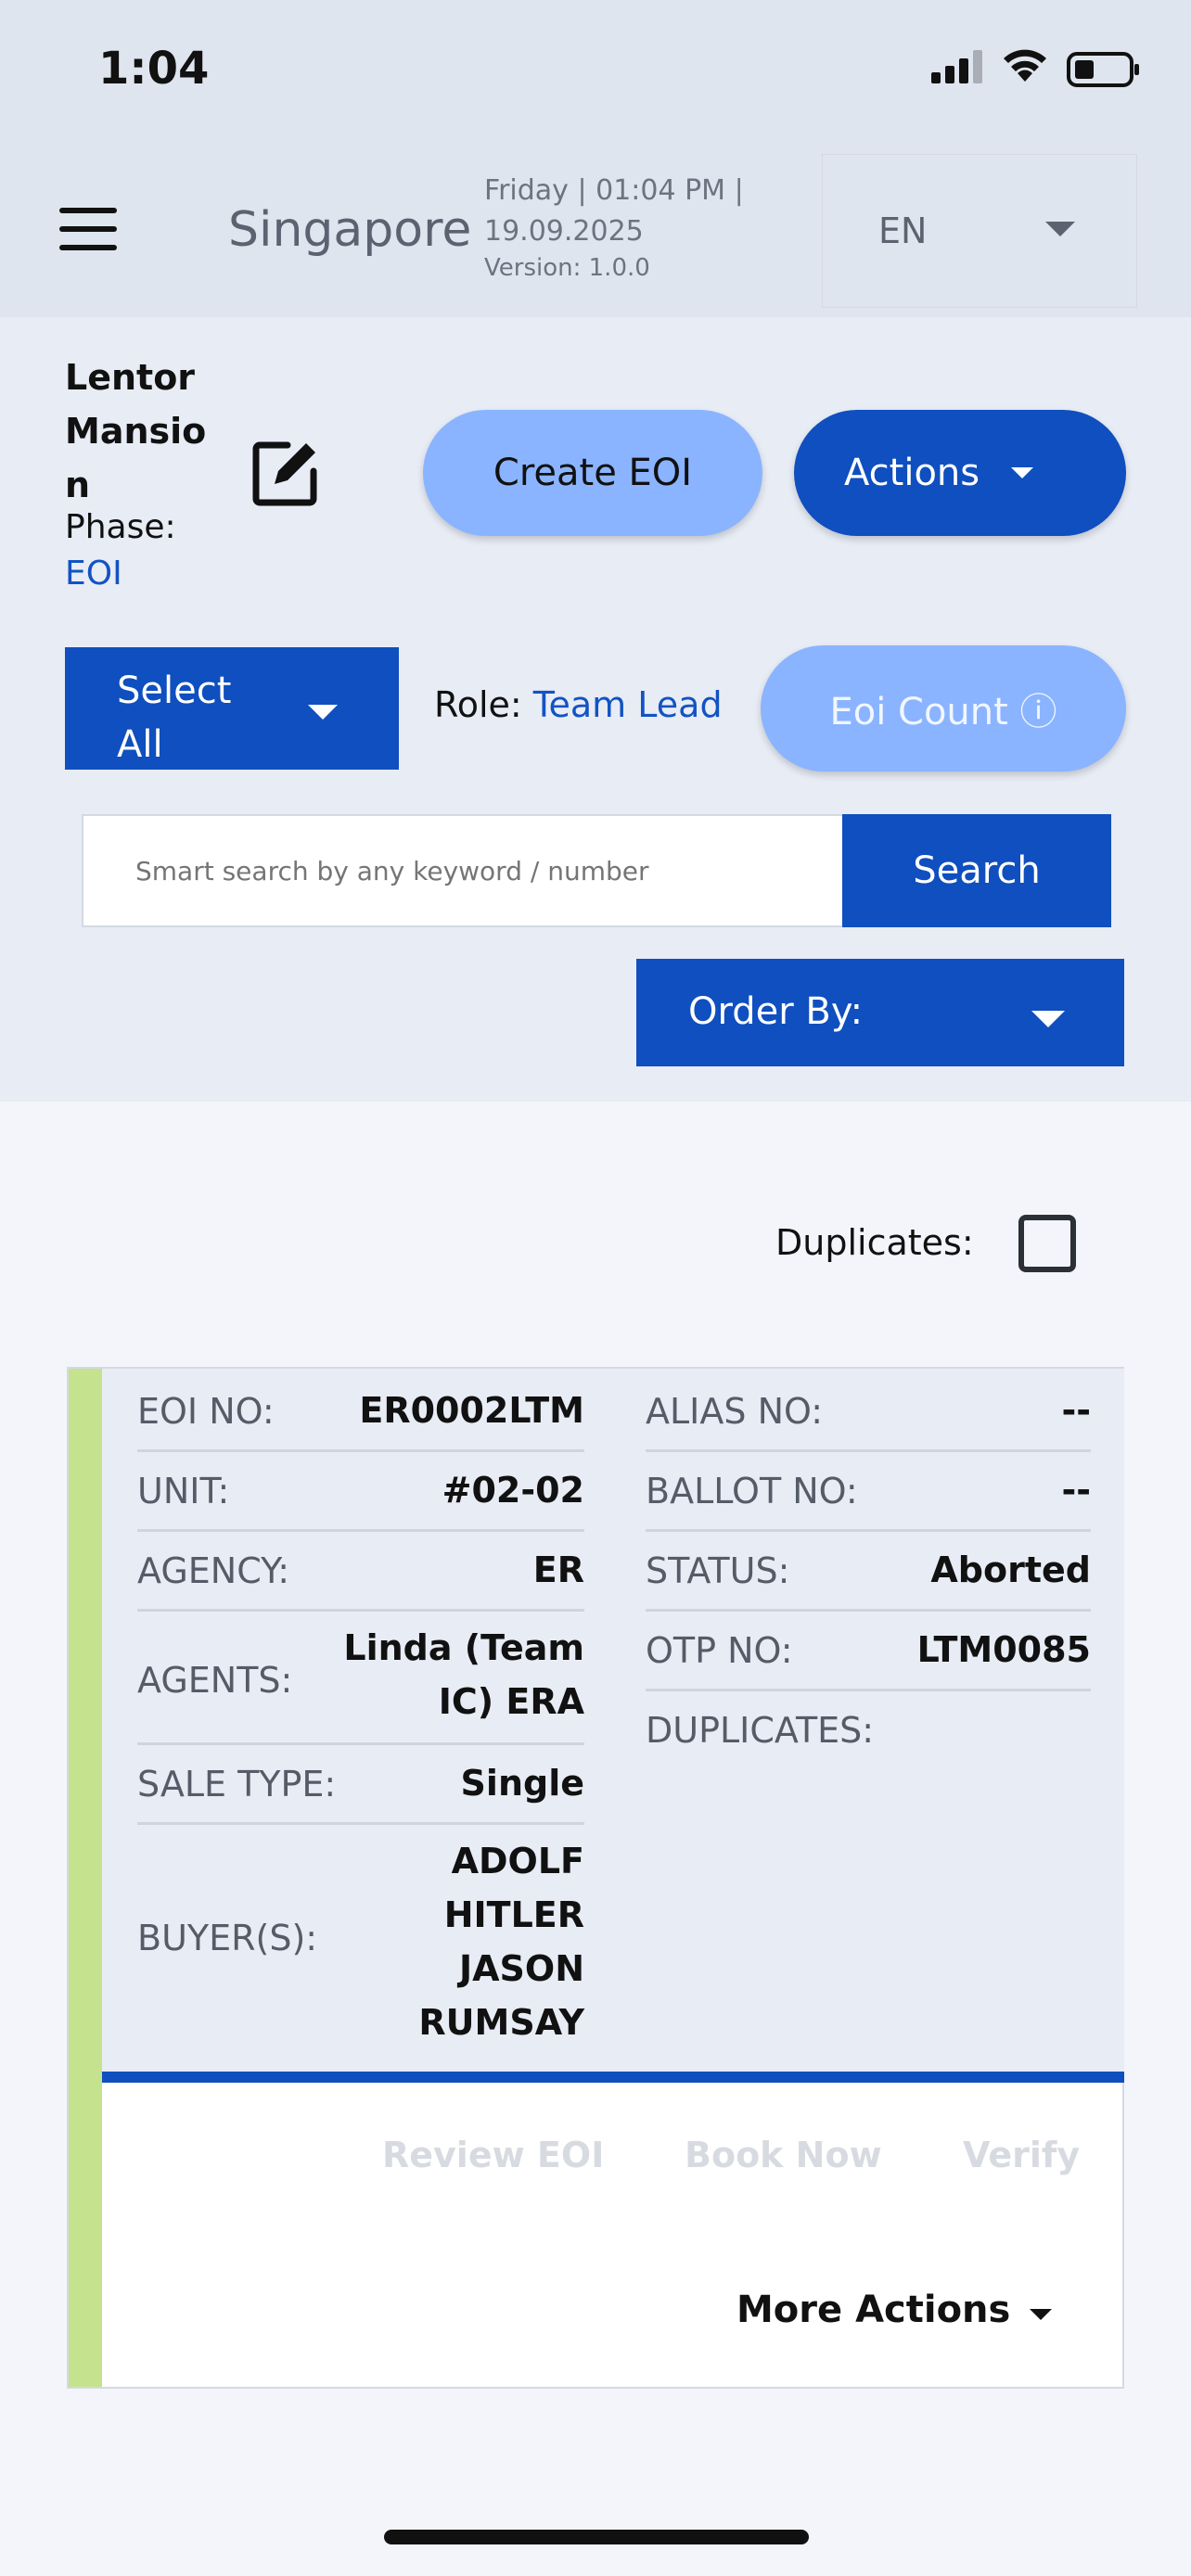 The image size is (1191, 2576). What do you see at coordinates (873, 2310) in the screenshot?
I see `more-actions-button: More Actions` at bounding box center [873, 2310].